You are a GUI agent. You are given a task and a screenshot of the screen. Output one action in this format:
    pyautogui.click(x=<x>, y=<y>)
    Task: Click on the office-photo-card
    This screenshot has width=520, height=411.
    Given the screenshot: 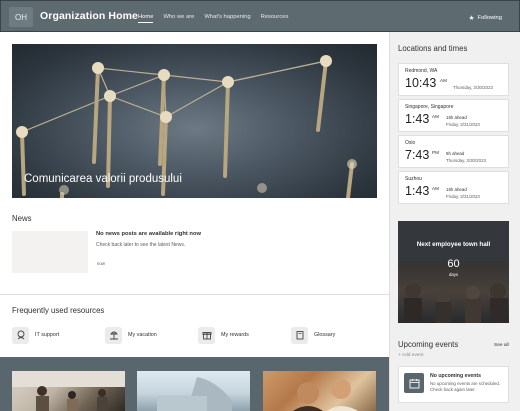 What is the action you would take?
    pyautogui.click(x=68, y=391)
    